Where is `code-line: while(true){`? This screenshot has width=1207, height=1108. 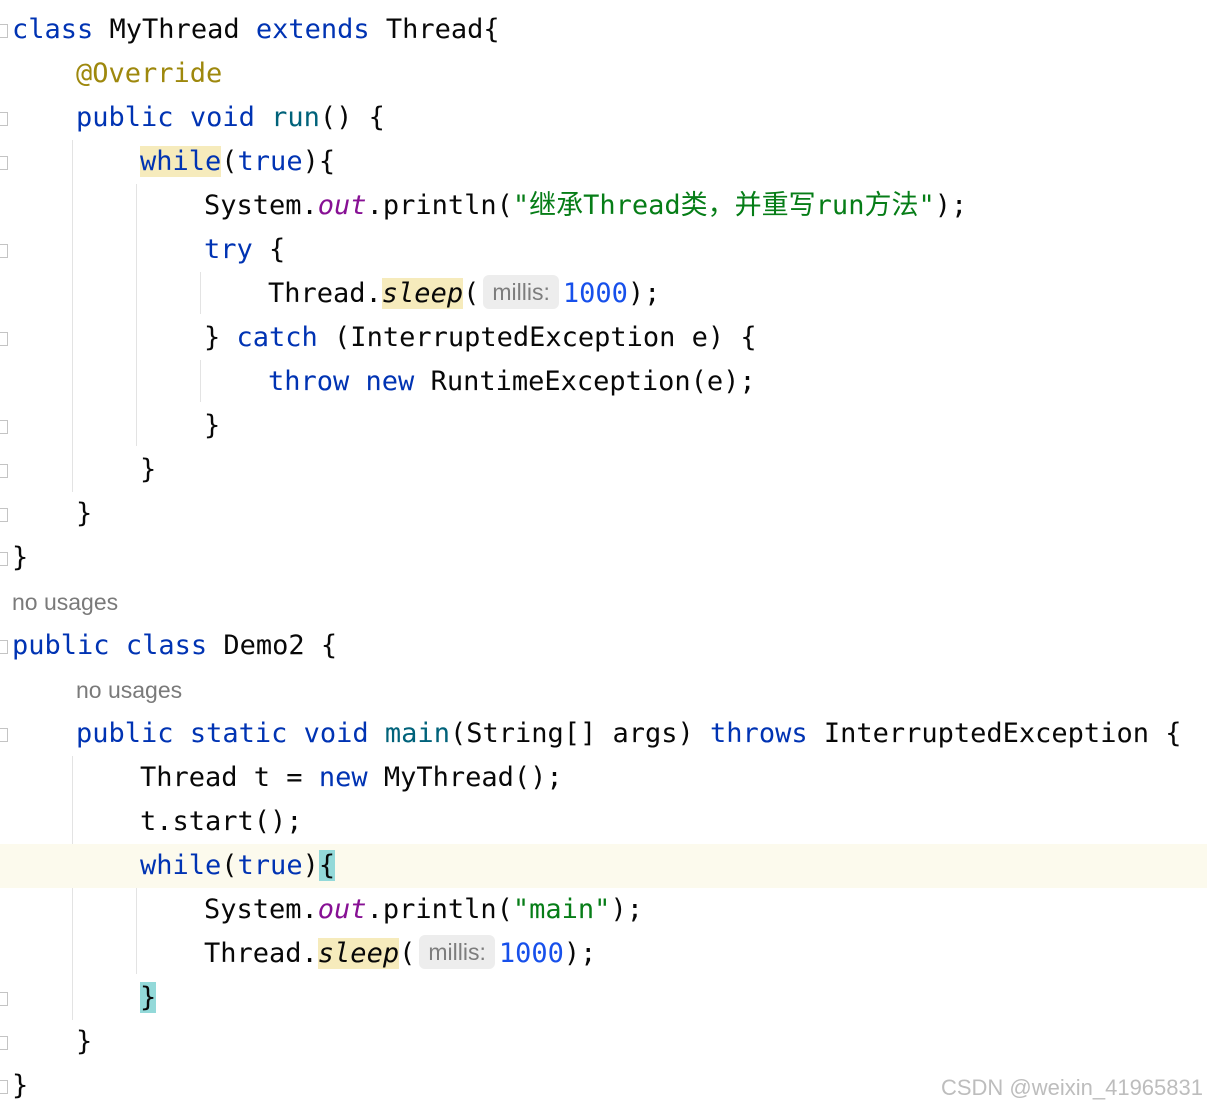
code-line: while(true){ is located at coordinates (603, 162).